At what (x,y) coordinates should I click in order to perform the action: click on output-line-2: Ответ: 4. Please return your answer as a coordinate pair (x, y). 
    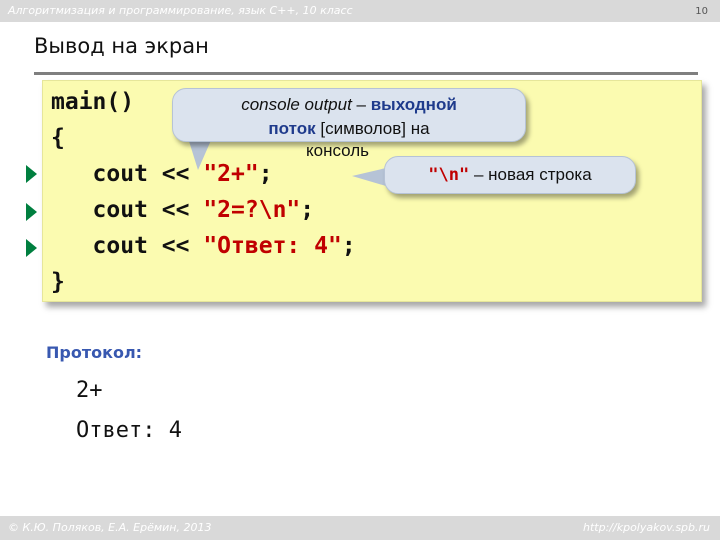
    Looking at the image, I should click on (129, 430).